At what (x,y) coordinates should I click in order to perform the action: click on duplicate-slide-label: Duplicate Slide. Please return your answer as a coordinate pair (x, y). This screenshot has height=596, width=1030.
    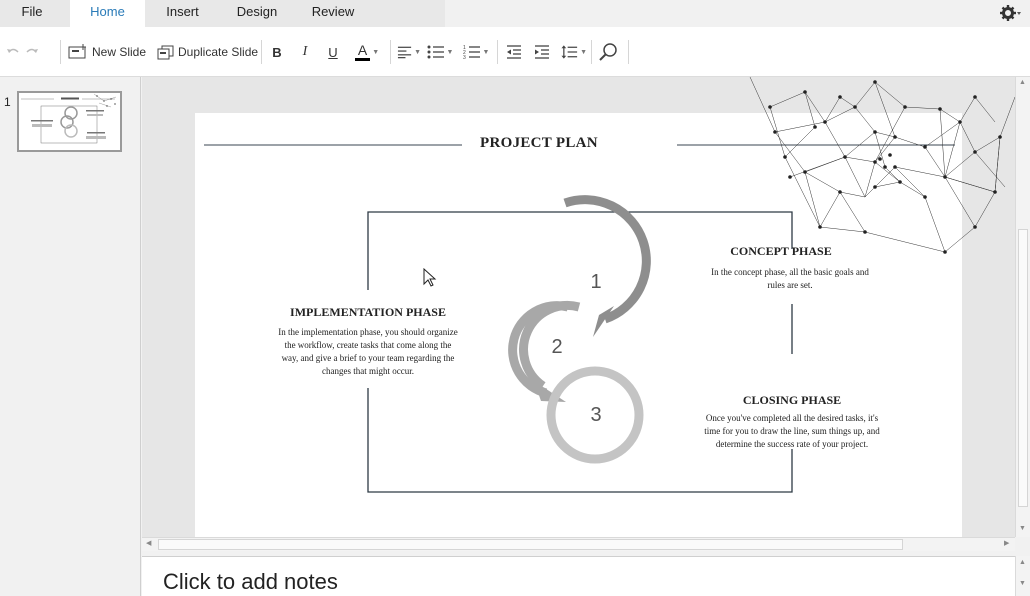
    Looking at the image, I should click on (218, 52).